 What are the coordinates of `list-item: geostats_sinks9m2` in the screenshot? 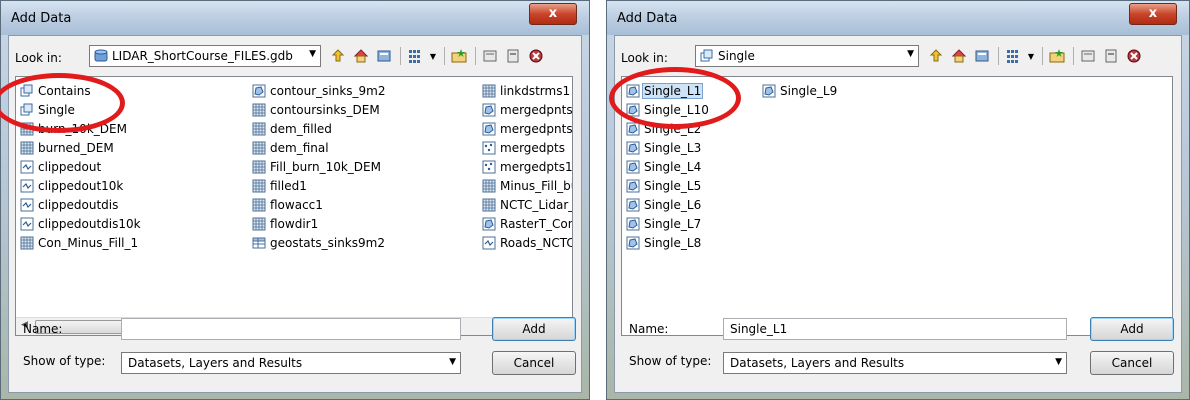 It's located at (319, 242).